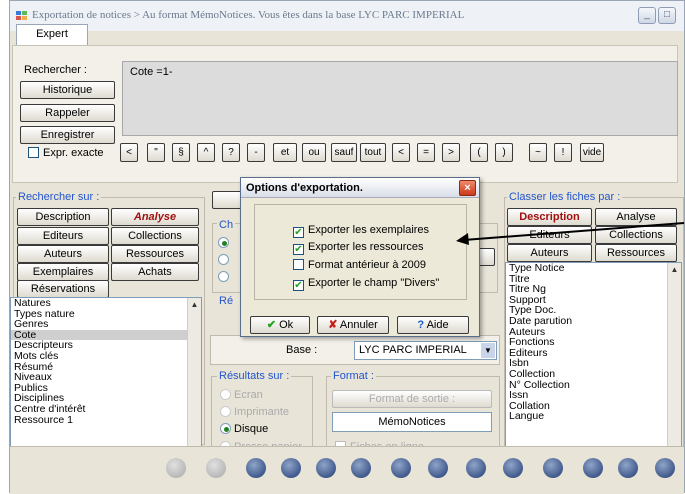 The height and width of the screenshot is (494, 685). I want to click on list-item: Genres, so click(106, 324).